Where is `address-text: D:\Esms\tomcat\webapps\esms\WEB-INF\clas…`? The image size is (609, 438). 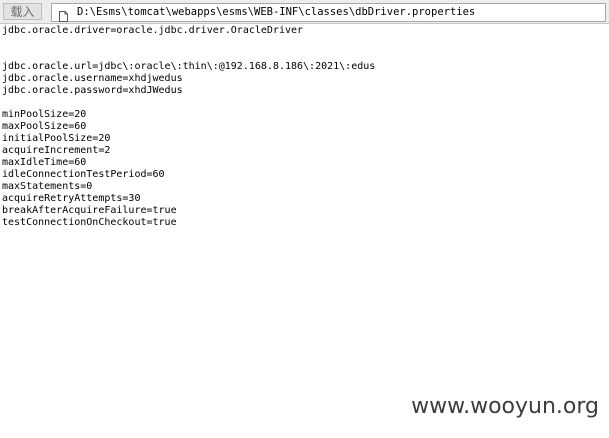 address-text: D:\Esms\tomcat\webapps\esms\WEB-INF\clas… is located at coordinates (276, 12).